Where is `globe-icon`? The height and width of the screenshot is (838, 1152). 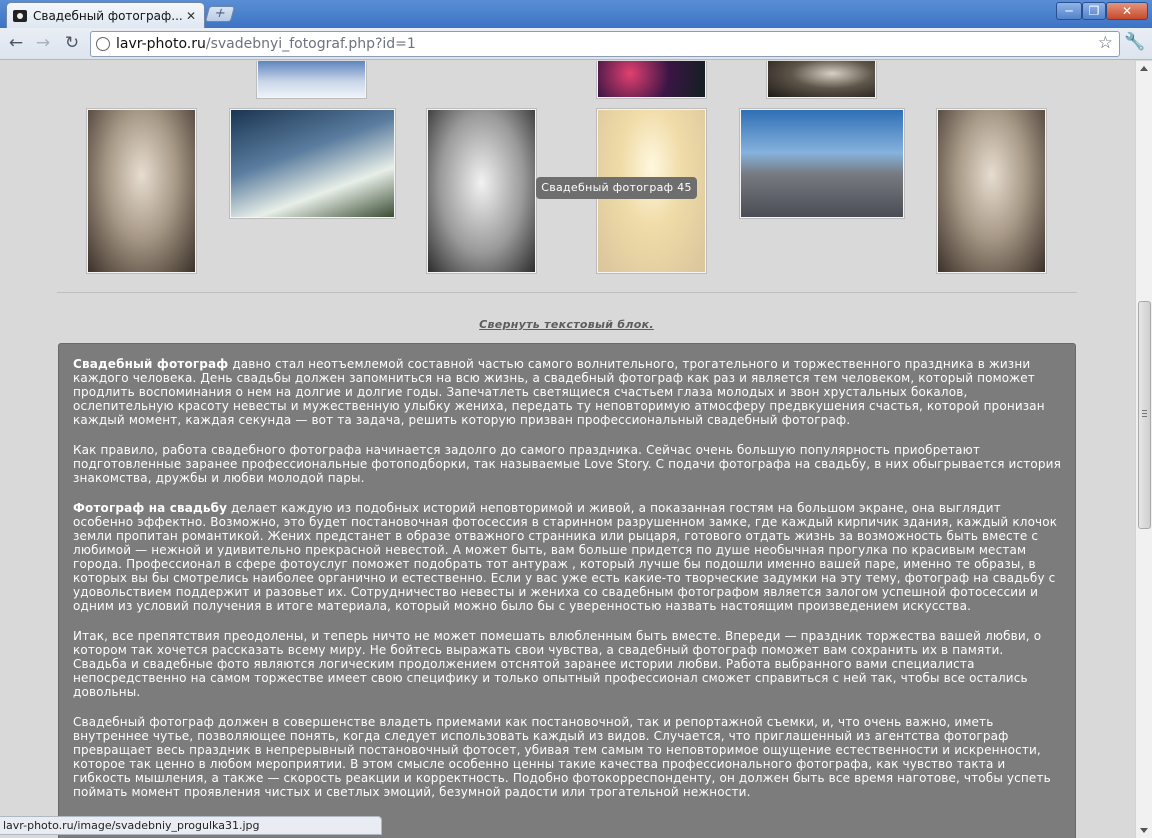 globe-icon is located at coordinates (103, 44).